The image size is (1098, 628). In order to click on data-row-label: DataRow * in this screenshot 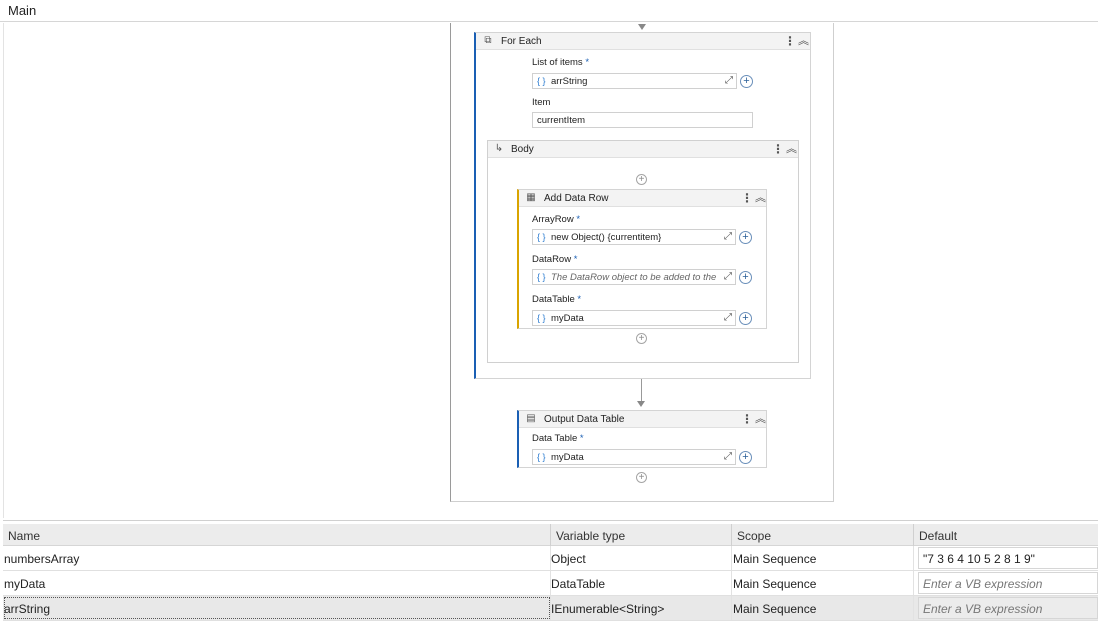, I will do `click(555, 259)`.